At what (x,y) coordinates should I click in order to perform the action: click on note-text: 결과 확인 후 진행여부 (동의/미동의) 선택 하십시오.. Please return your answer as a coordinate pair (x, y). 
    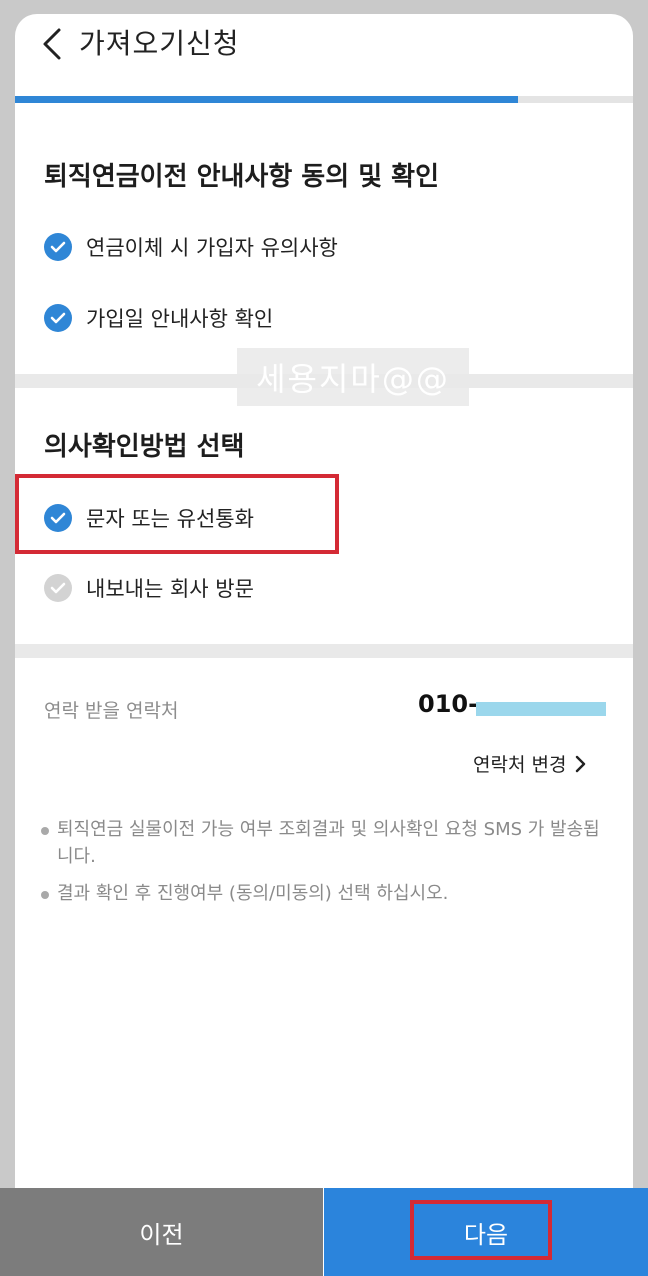
    Looking at the image, I should click on (253, 893).